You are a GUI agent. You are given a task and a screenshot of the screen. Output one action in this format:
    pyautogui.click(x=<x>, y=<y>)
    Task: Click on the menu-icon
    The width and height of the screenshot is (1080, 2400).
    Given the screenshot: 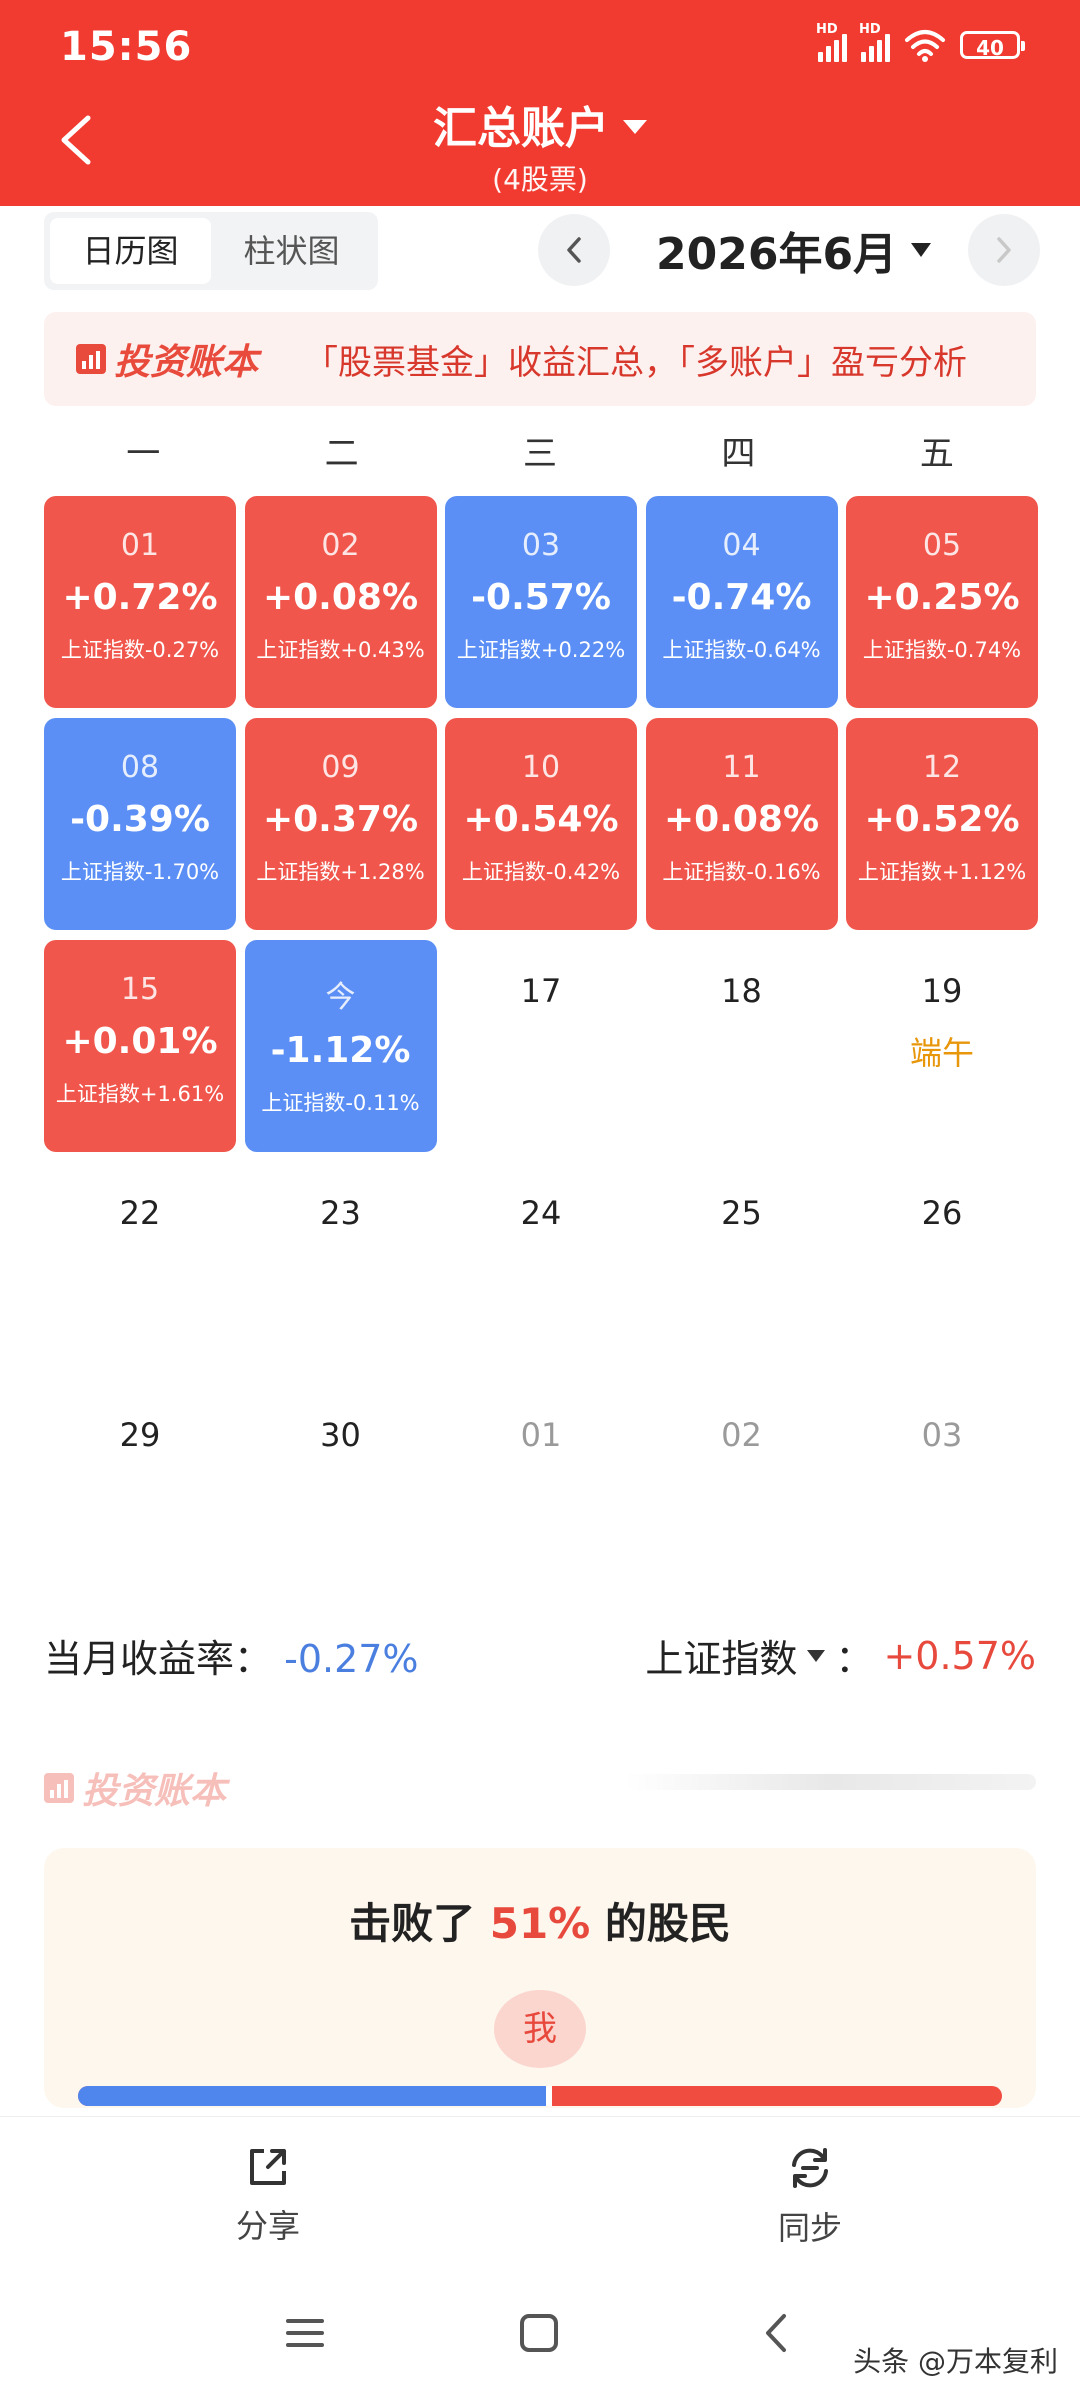 What is the action you would take?
    pyautogui.click(x=305, y=2333)
    